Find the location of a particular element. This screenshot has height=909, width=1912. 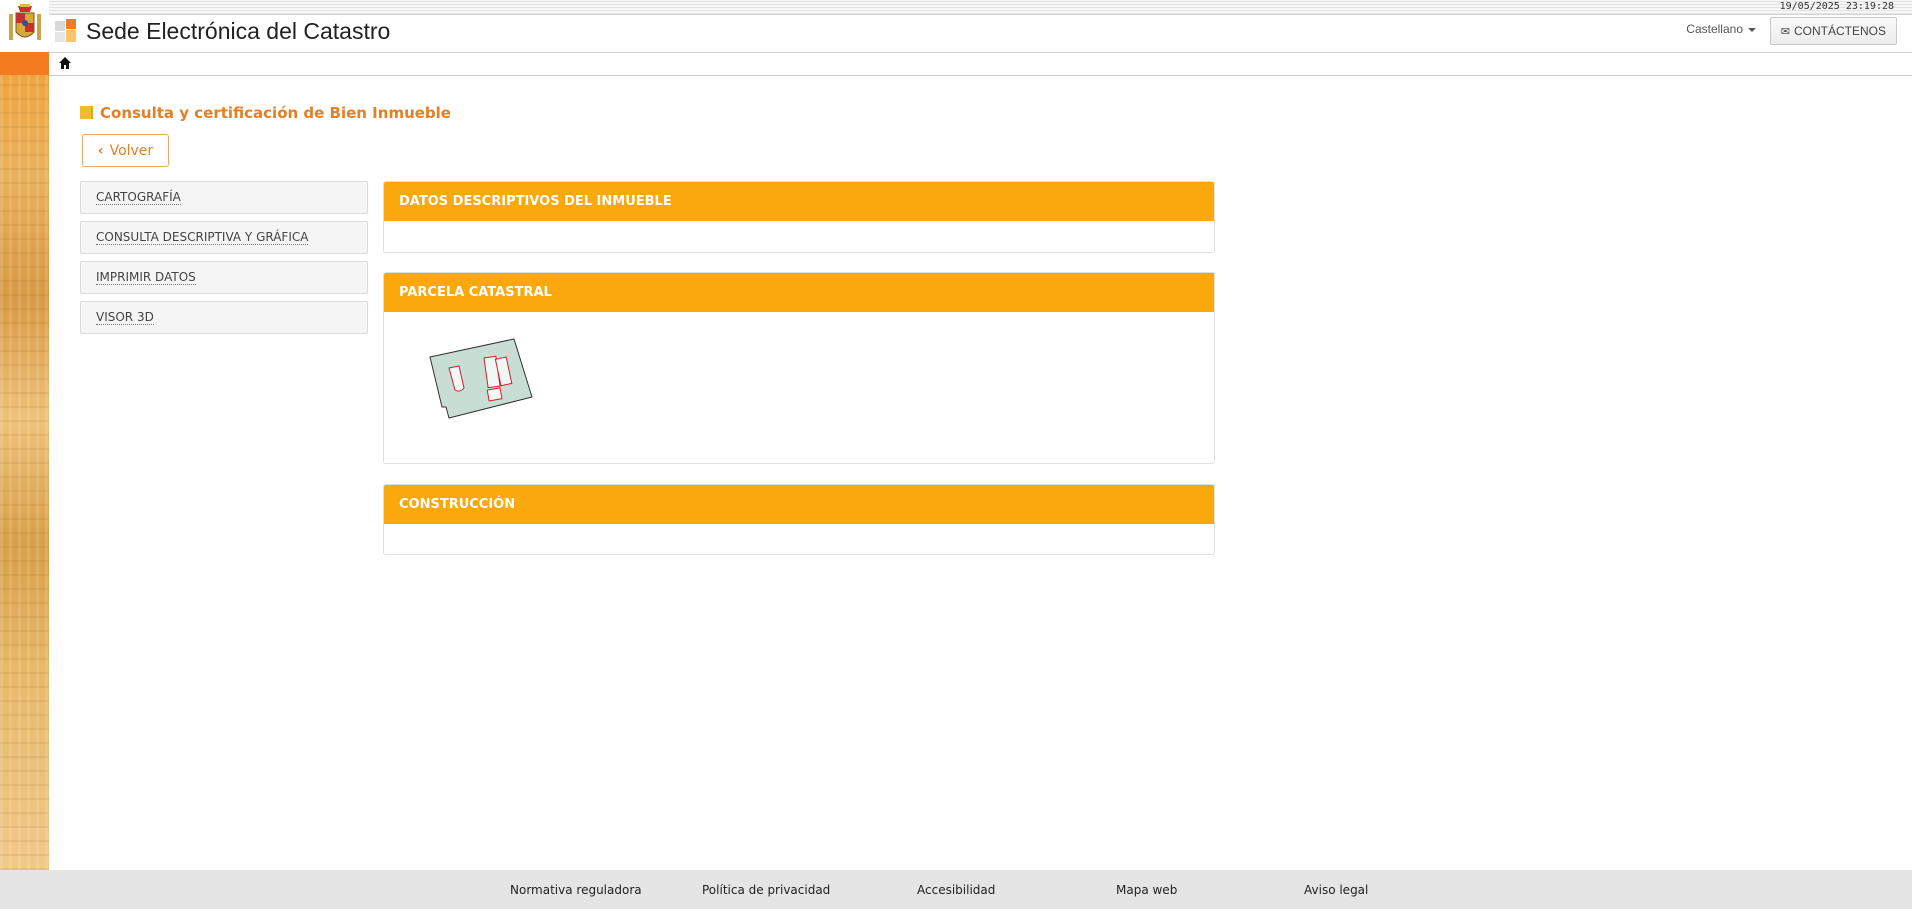

panel-title: CONSTRUCCIÓN is located at coordinates (799, 504).